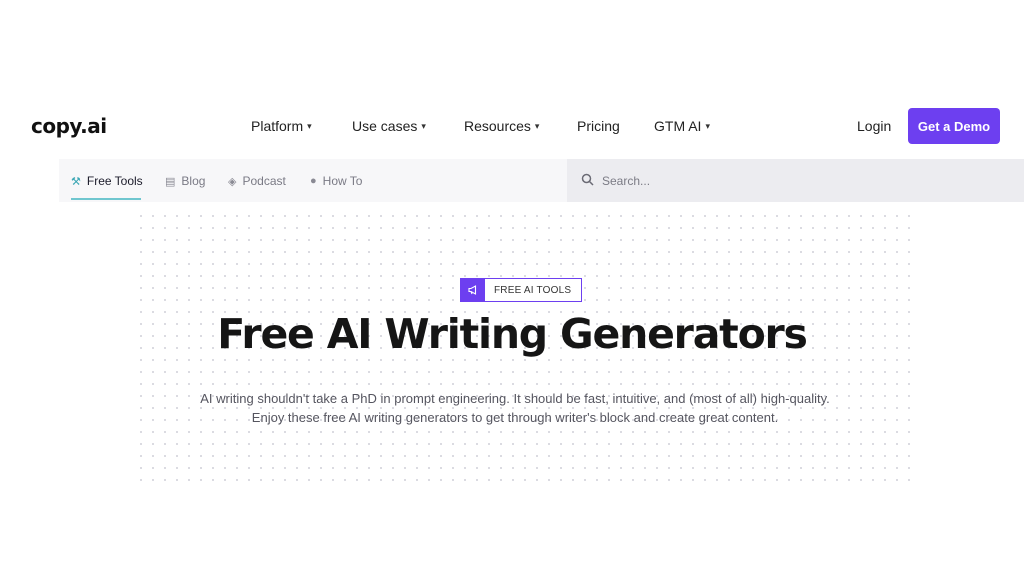  Describe the element at coordinates (587, 181) in the screenshot. I see `search-icon` at that location.